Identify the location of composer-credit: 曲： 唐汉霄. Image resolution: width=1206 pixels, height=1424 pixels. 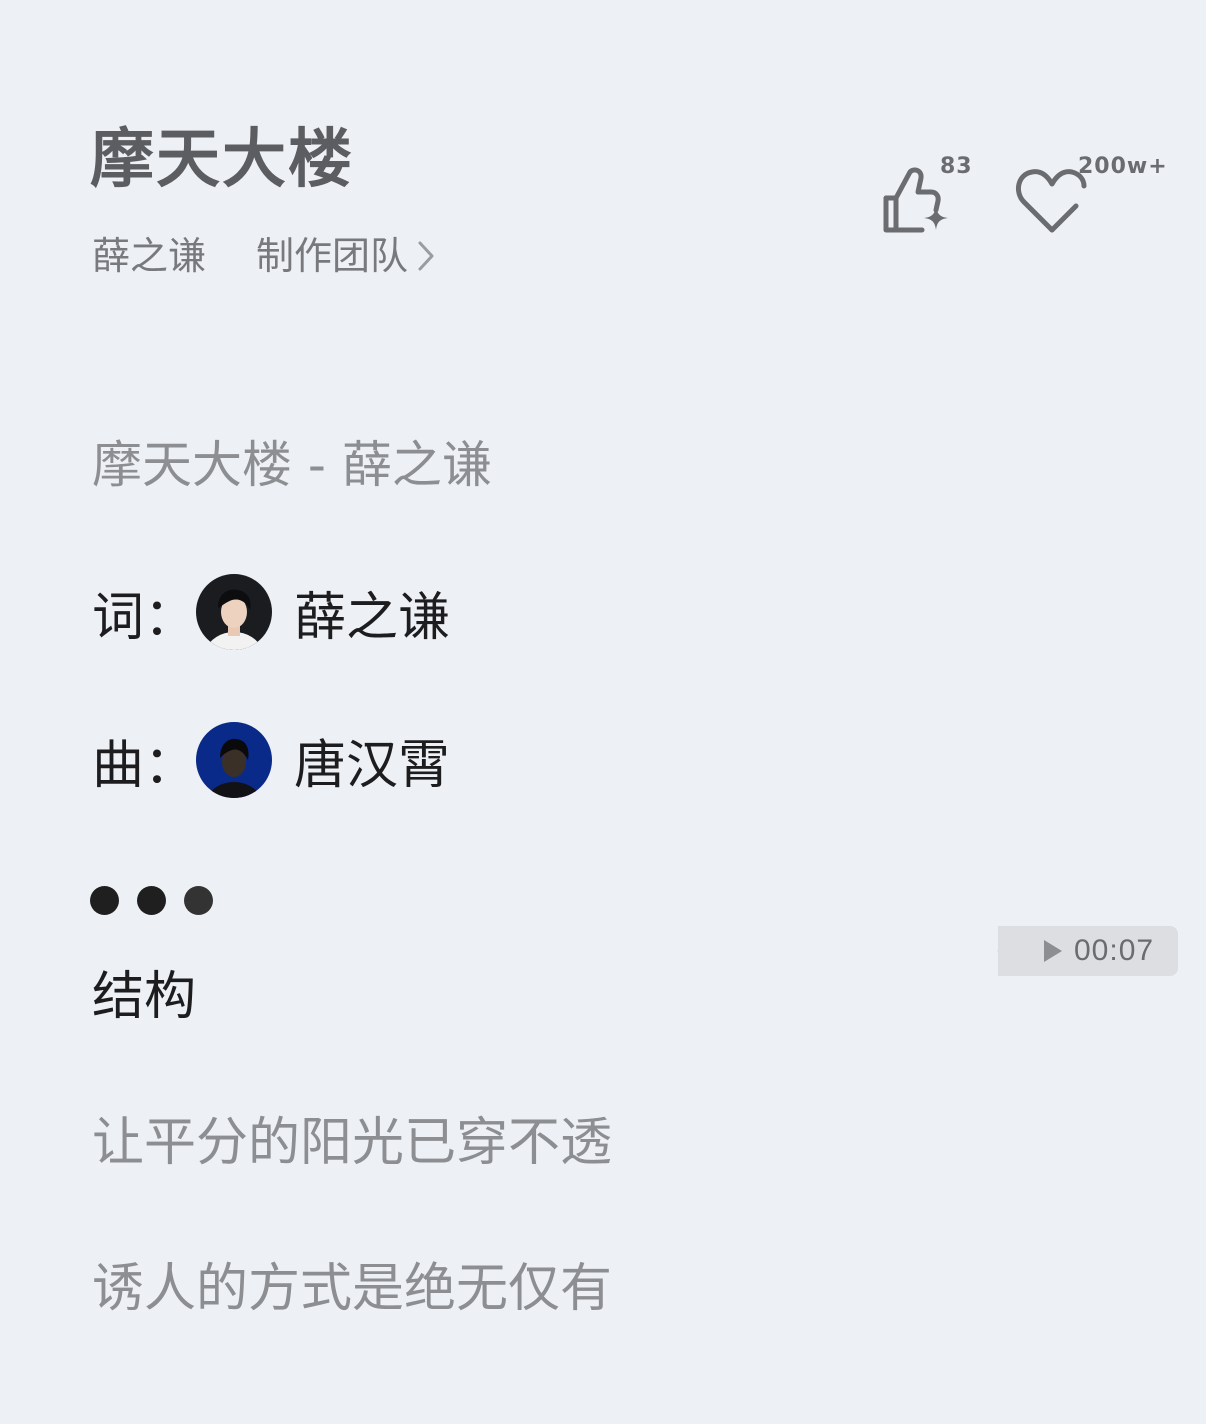
(271, 760).